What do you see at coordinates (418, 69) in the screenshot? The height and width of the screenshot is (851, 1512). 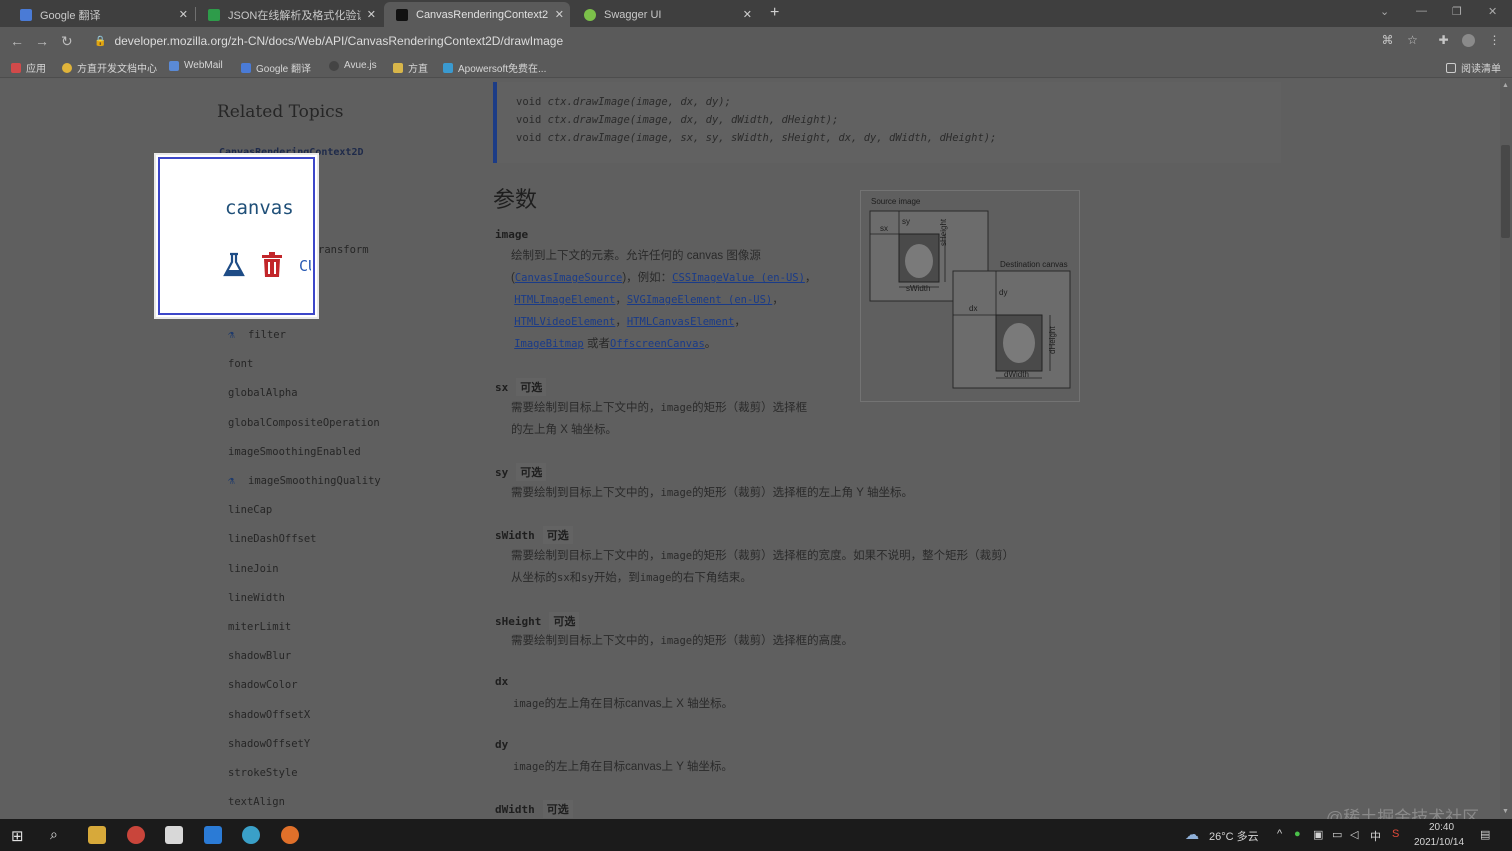 I see `bookmark-label: 方直` at bounding box center [418, 69].